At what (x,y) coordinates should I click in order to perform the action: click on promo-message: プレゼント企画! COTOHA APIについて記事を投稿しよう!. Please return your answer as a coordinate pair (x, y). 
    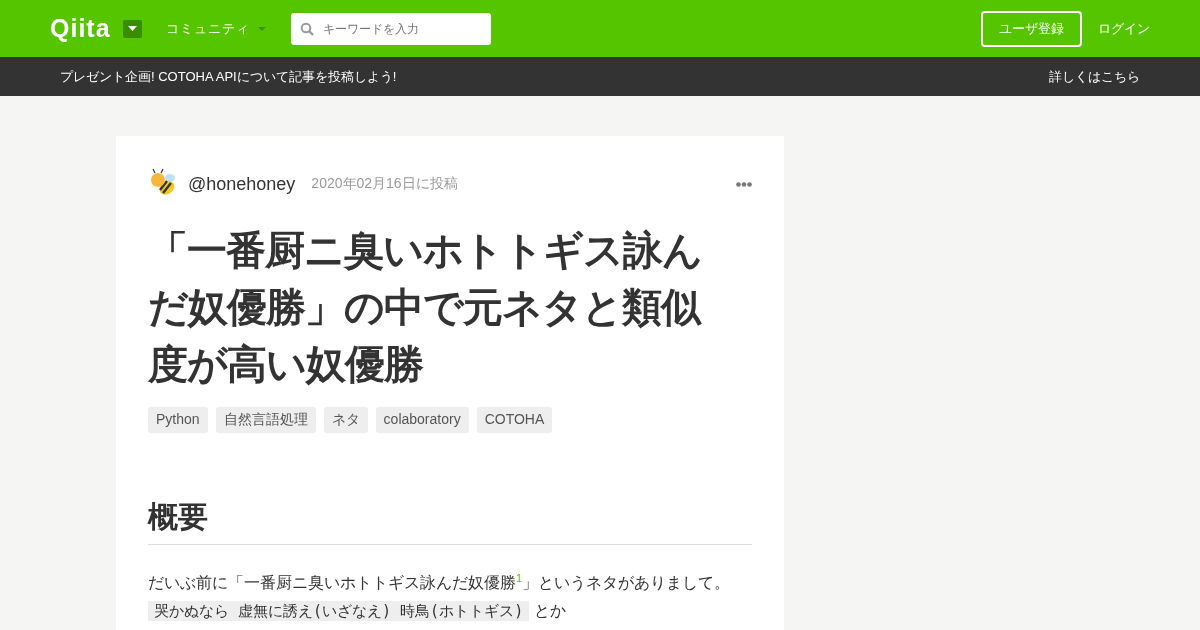
    Looking at the image, I should click on (228, 76).